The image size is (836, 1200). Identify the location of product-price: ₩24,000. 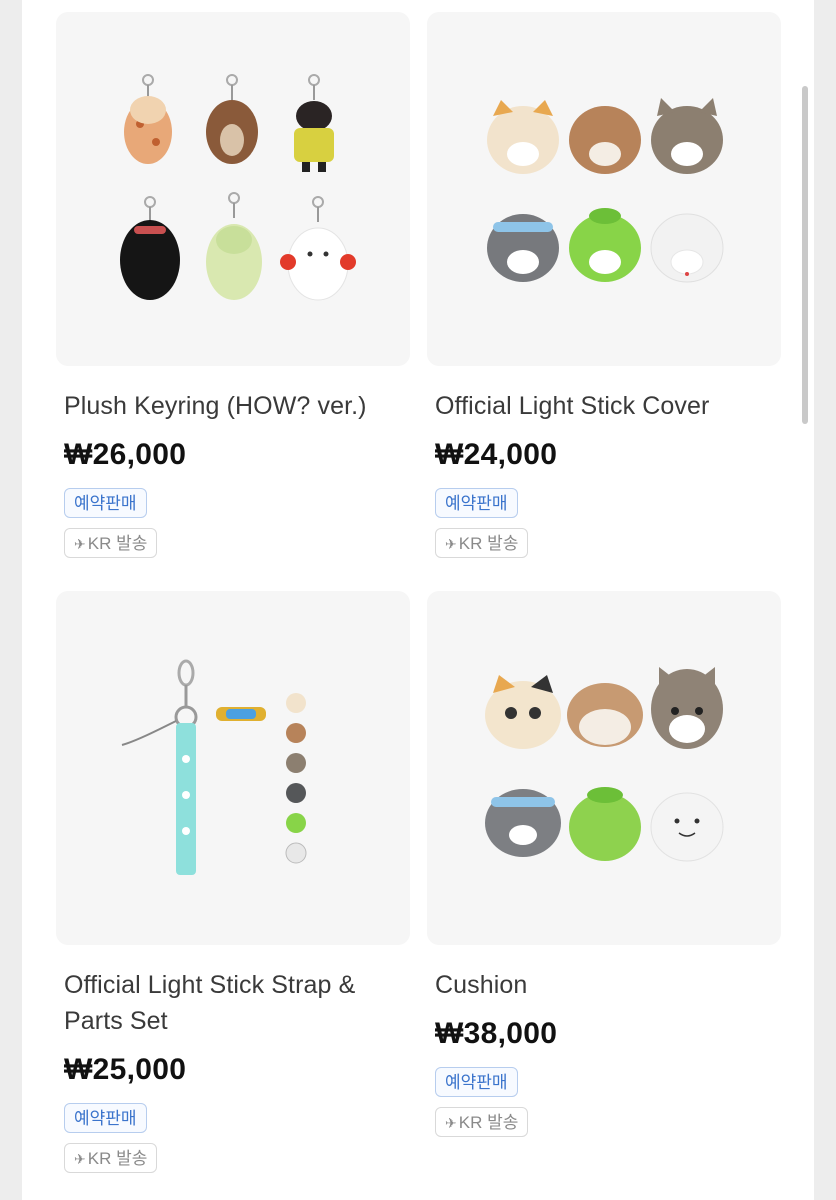
(496, 454).